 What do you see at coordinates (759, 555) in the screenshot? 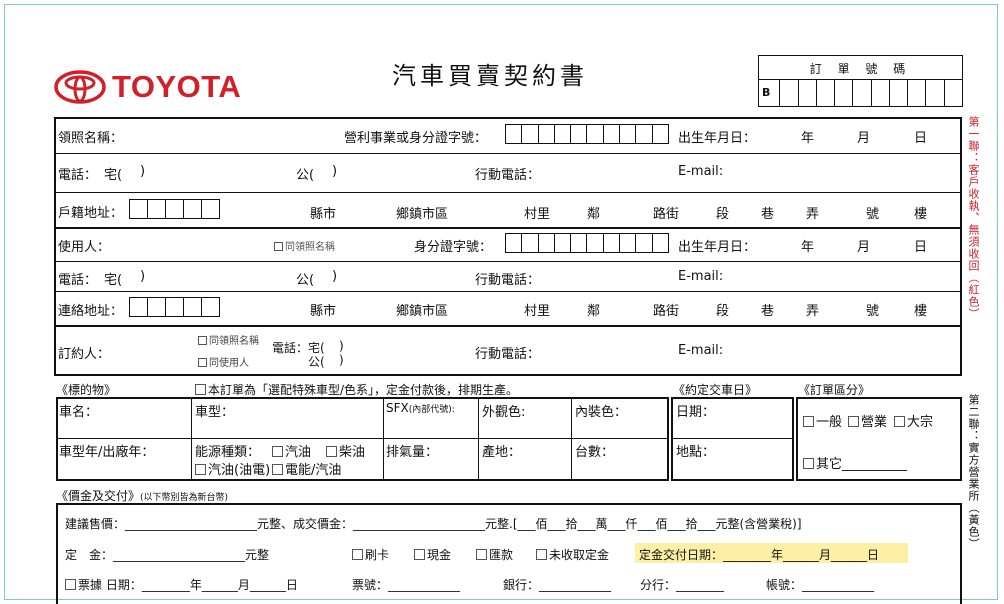
I see `deposit-date-line: 定金交付日期：________年______月______日` at bounding box center [759, 555].